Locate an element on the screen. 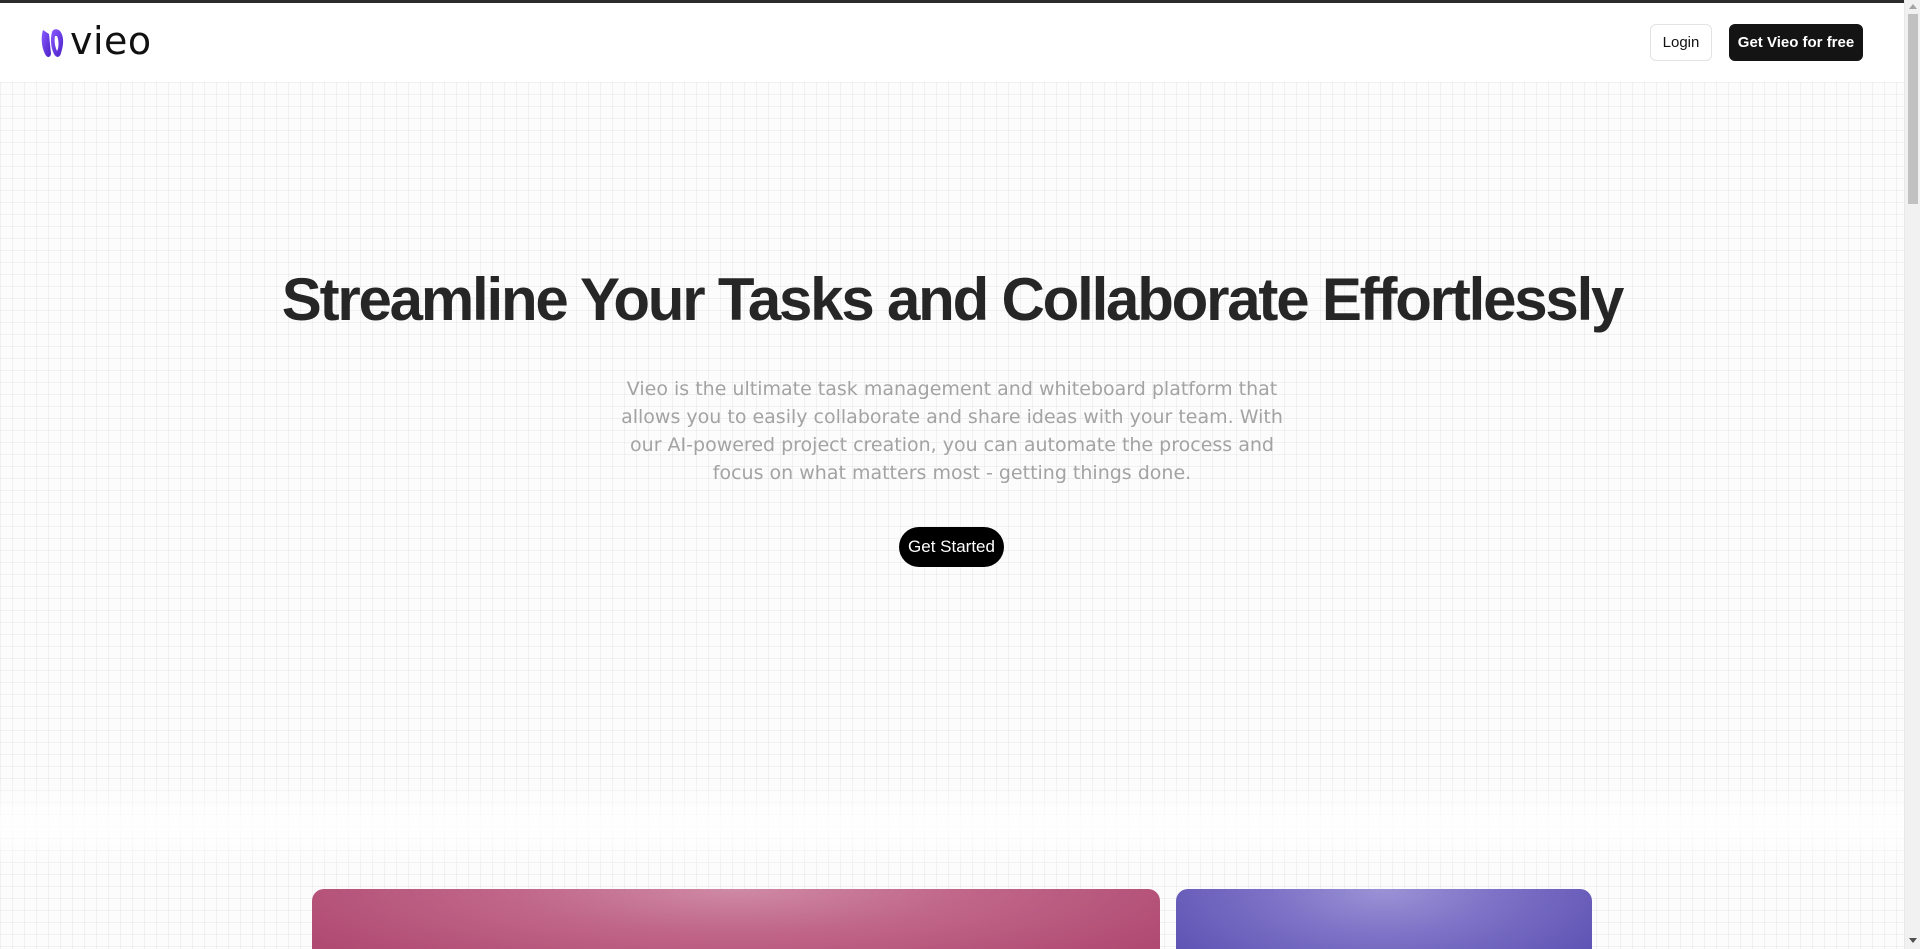 The height and width of the screenshot is (949, 1920). scroll-down-arrow-icon is located at coordinates (1913, 940).